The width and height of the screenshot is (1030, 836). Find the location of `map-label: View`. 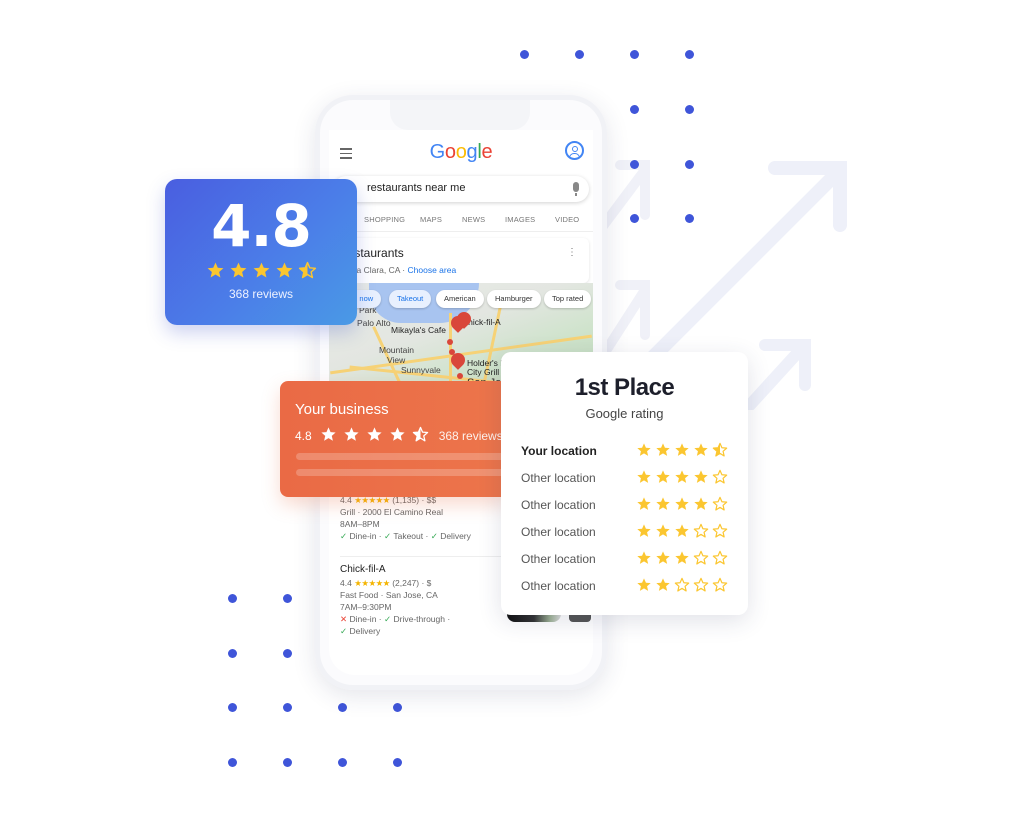

map-label: View is located at coordinates (396, 360).